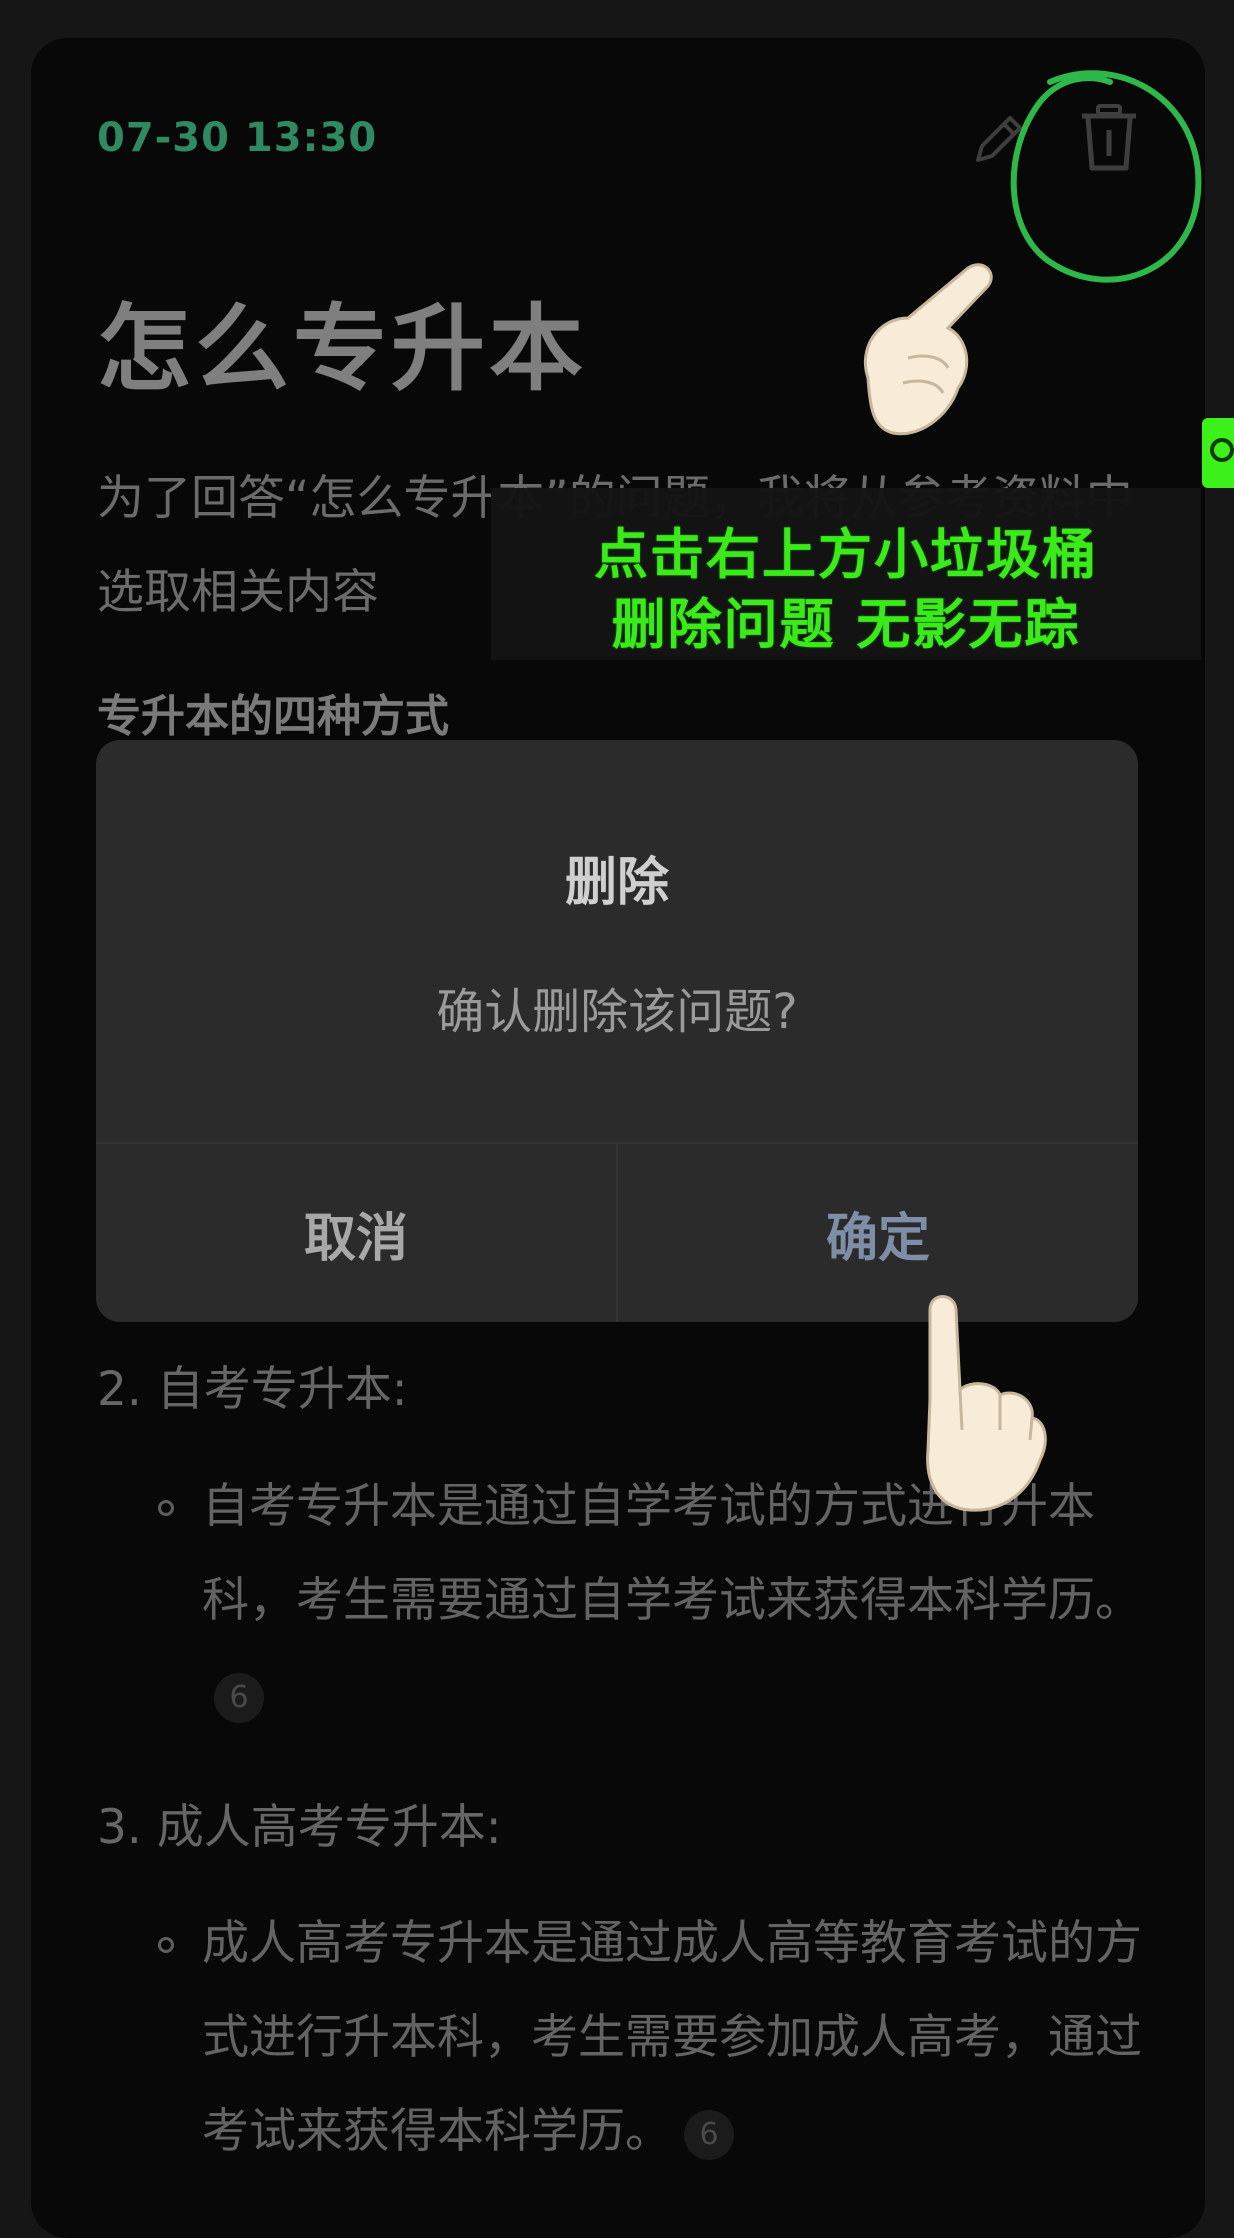 The width and height of the screenshot is (1234, 2238). Describe the element at coordinates (878, 1233) in the screenshot. I see `confirm-button: 确定` at that location.